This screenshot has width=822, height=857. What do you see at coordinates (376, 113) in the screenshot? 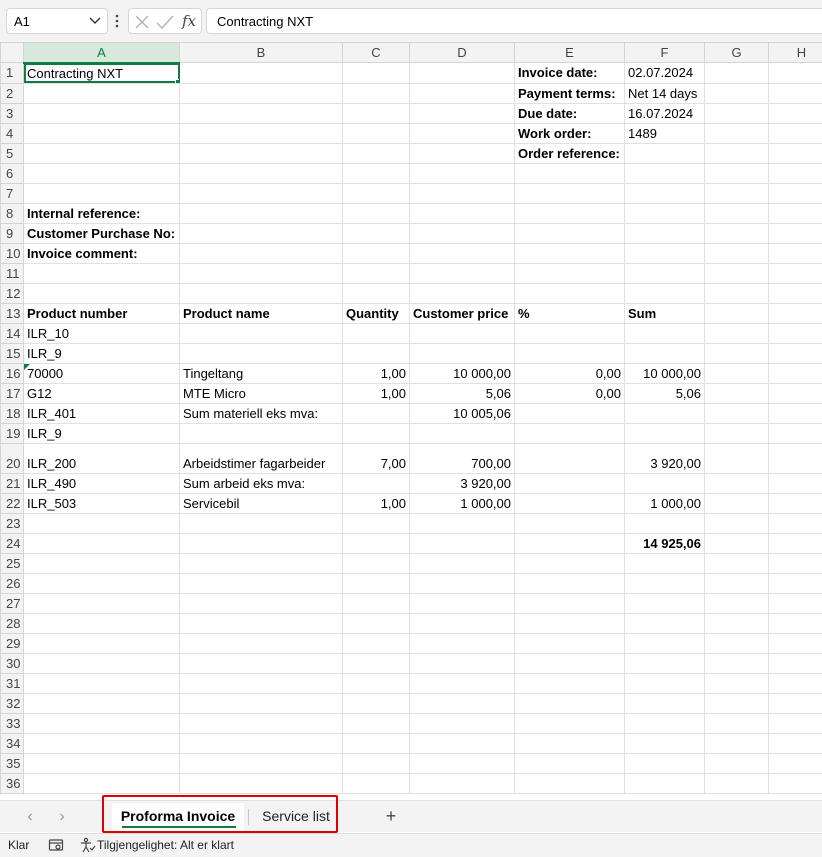
I see `cell-c3` at bounding box center [376, 113].